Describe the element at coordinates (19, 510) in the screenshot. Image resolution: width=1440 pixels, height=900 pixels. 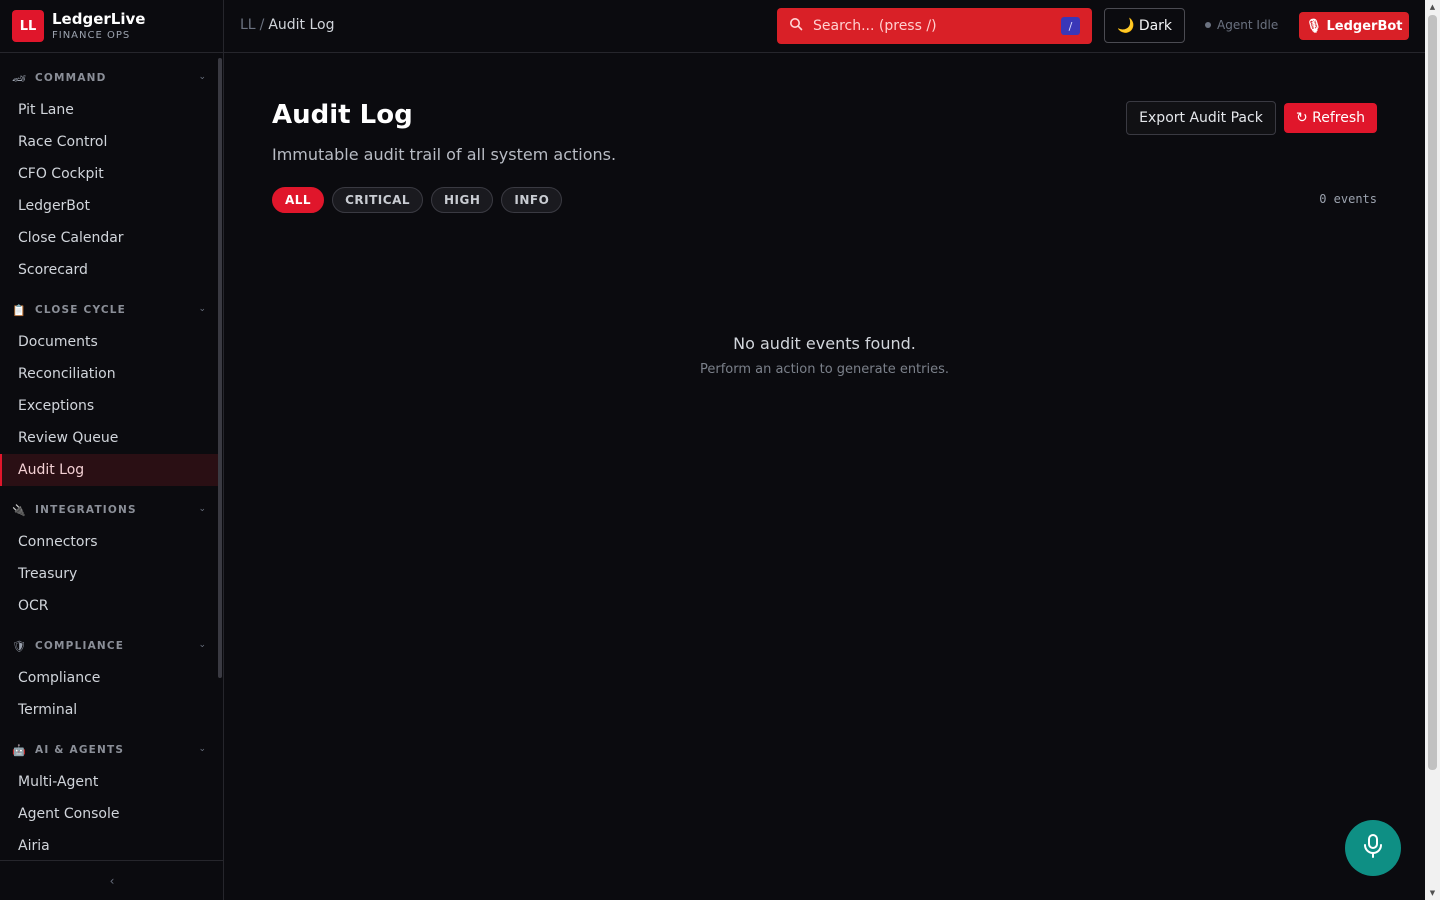
I see `plug-icon: 🔌` at that location.